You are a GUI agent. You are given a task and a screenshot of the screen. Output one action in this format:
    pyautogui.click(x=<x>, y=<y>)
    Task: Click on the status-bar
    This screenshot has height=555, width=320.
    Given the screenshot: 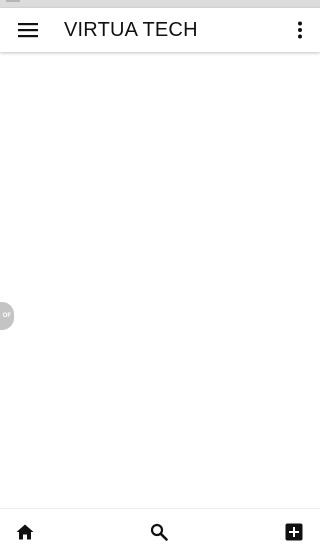 What is the action you would take?
    pyautogui.click(x=160, y=4)
    